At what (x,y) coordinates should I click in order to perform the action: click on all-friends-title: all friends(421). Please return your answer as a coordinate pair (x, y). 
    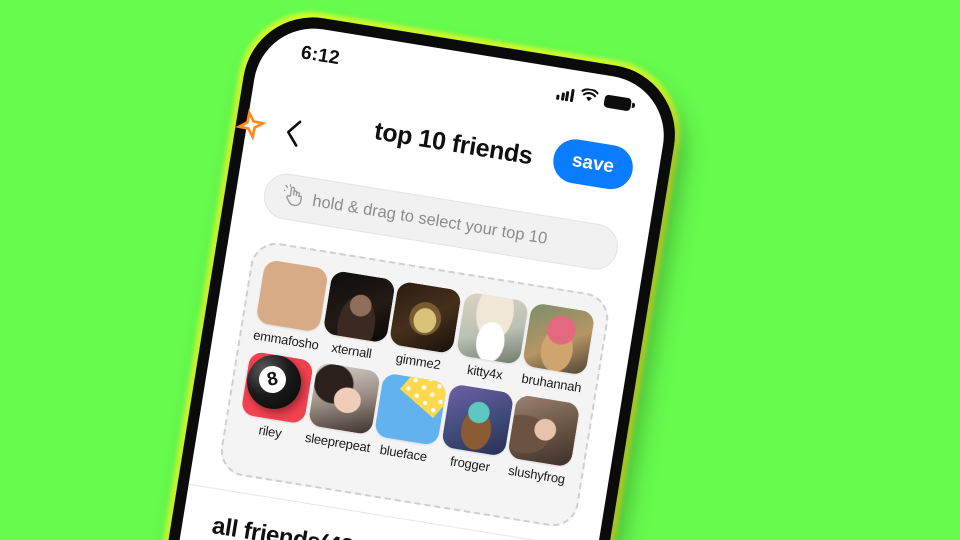
    Looking at the image, I should click on (293, 526).